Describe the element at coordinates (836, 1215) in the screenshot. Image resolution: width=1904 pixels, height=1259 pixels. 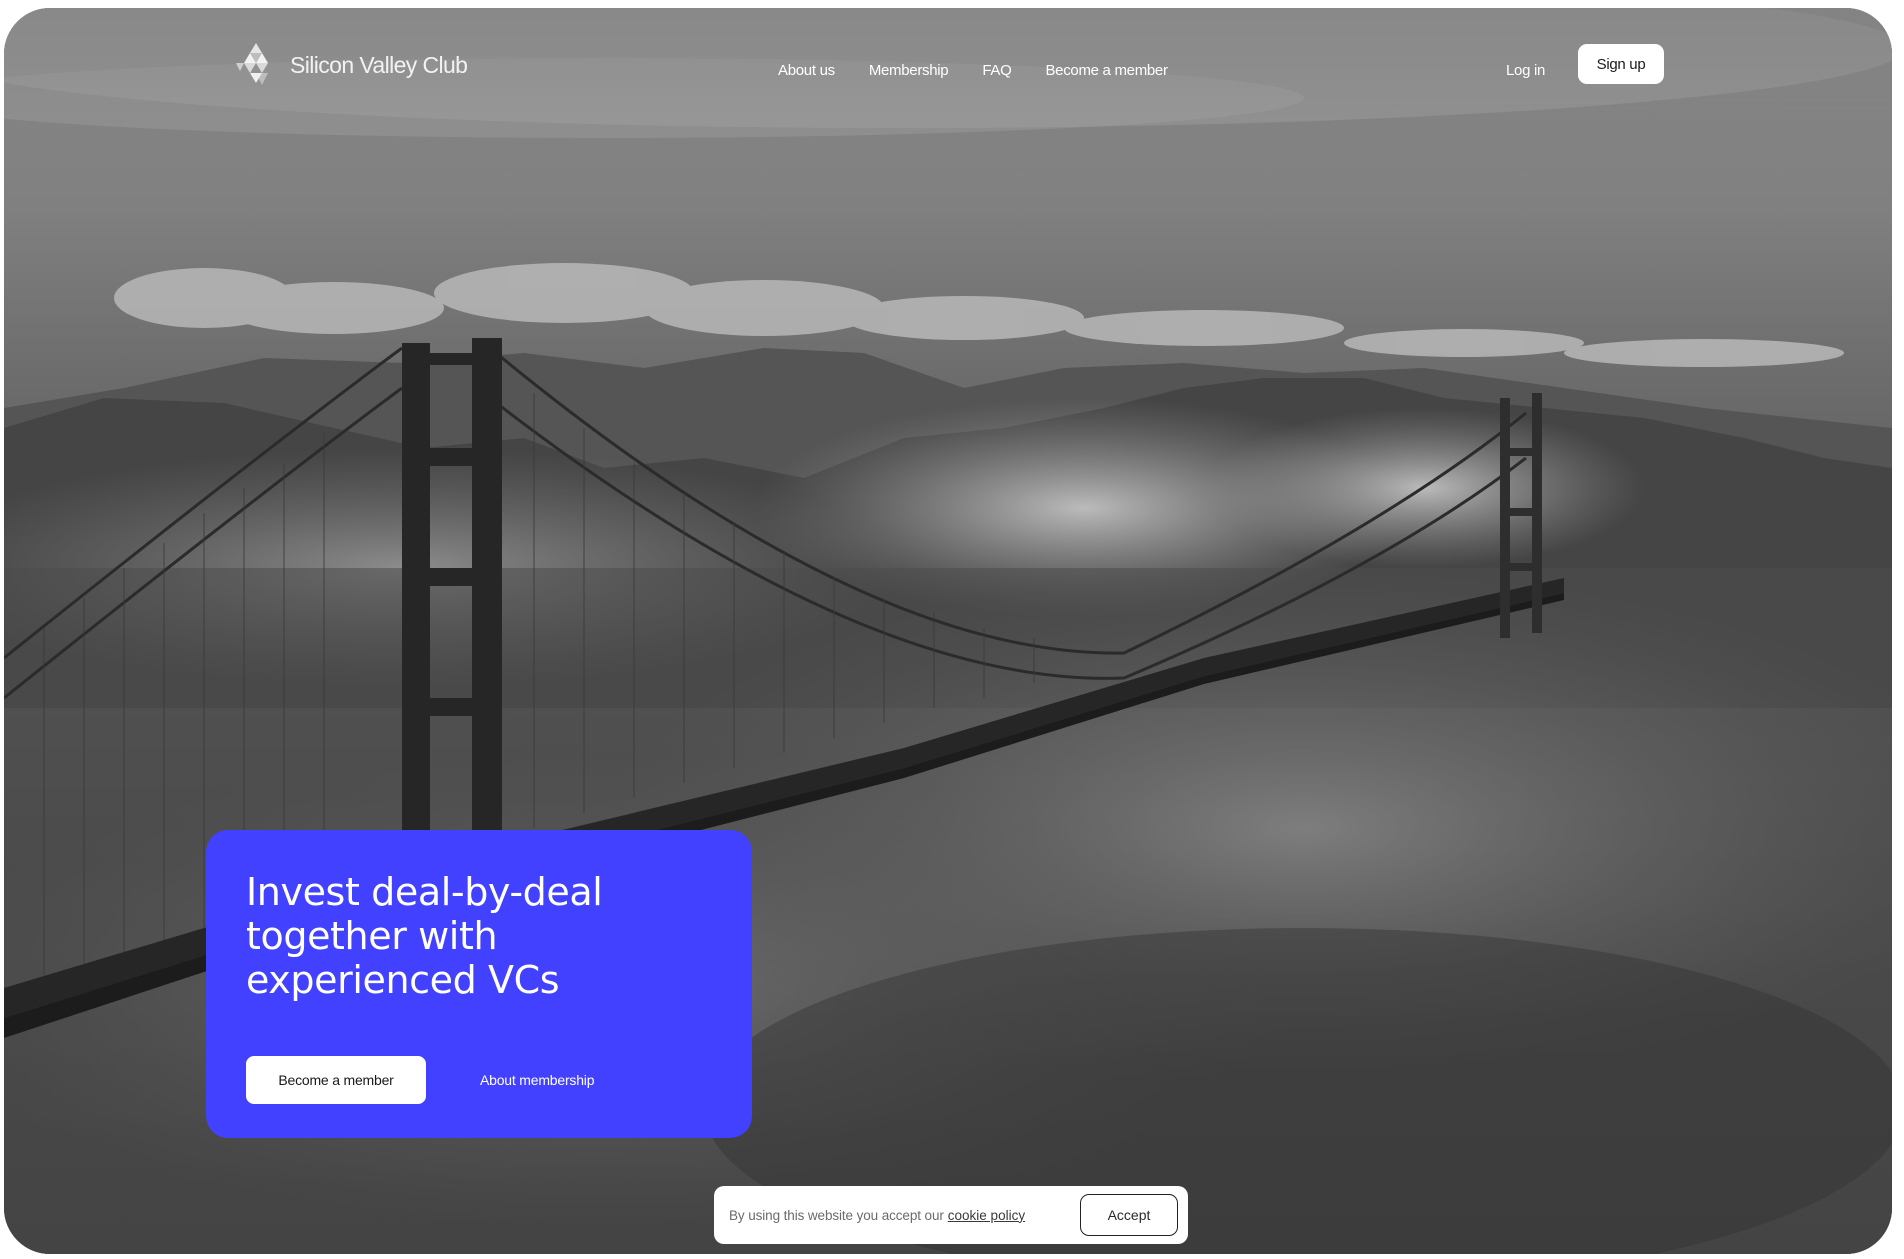
I see `cookie-banner-text: By using this website you accept our` at that location.